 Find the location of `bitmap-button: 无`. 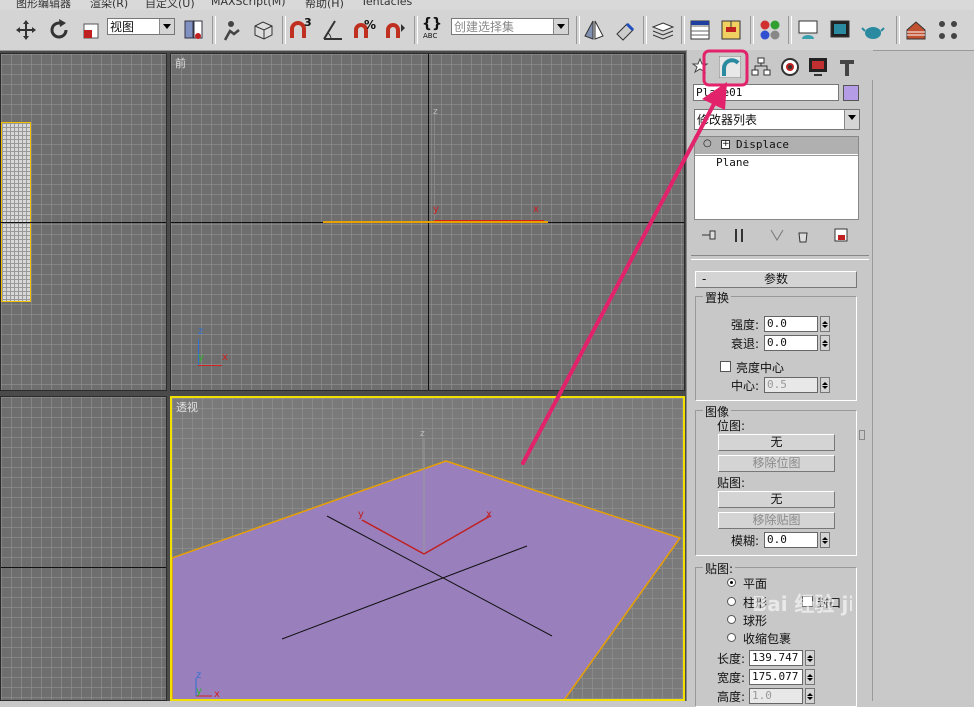

bitmap-button: 无 is located at coordinates (776, 442).